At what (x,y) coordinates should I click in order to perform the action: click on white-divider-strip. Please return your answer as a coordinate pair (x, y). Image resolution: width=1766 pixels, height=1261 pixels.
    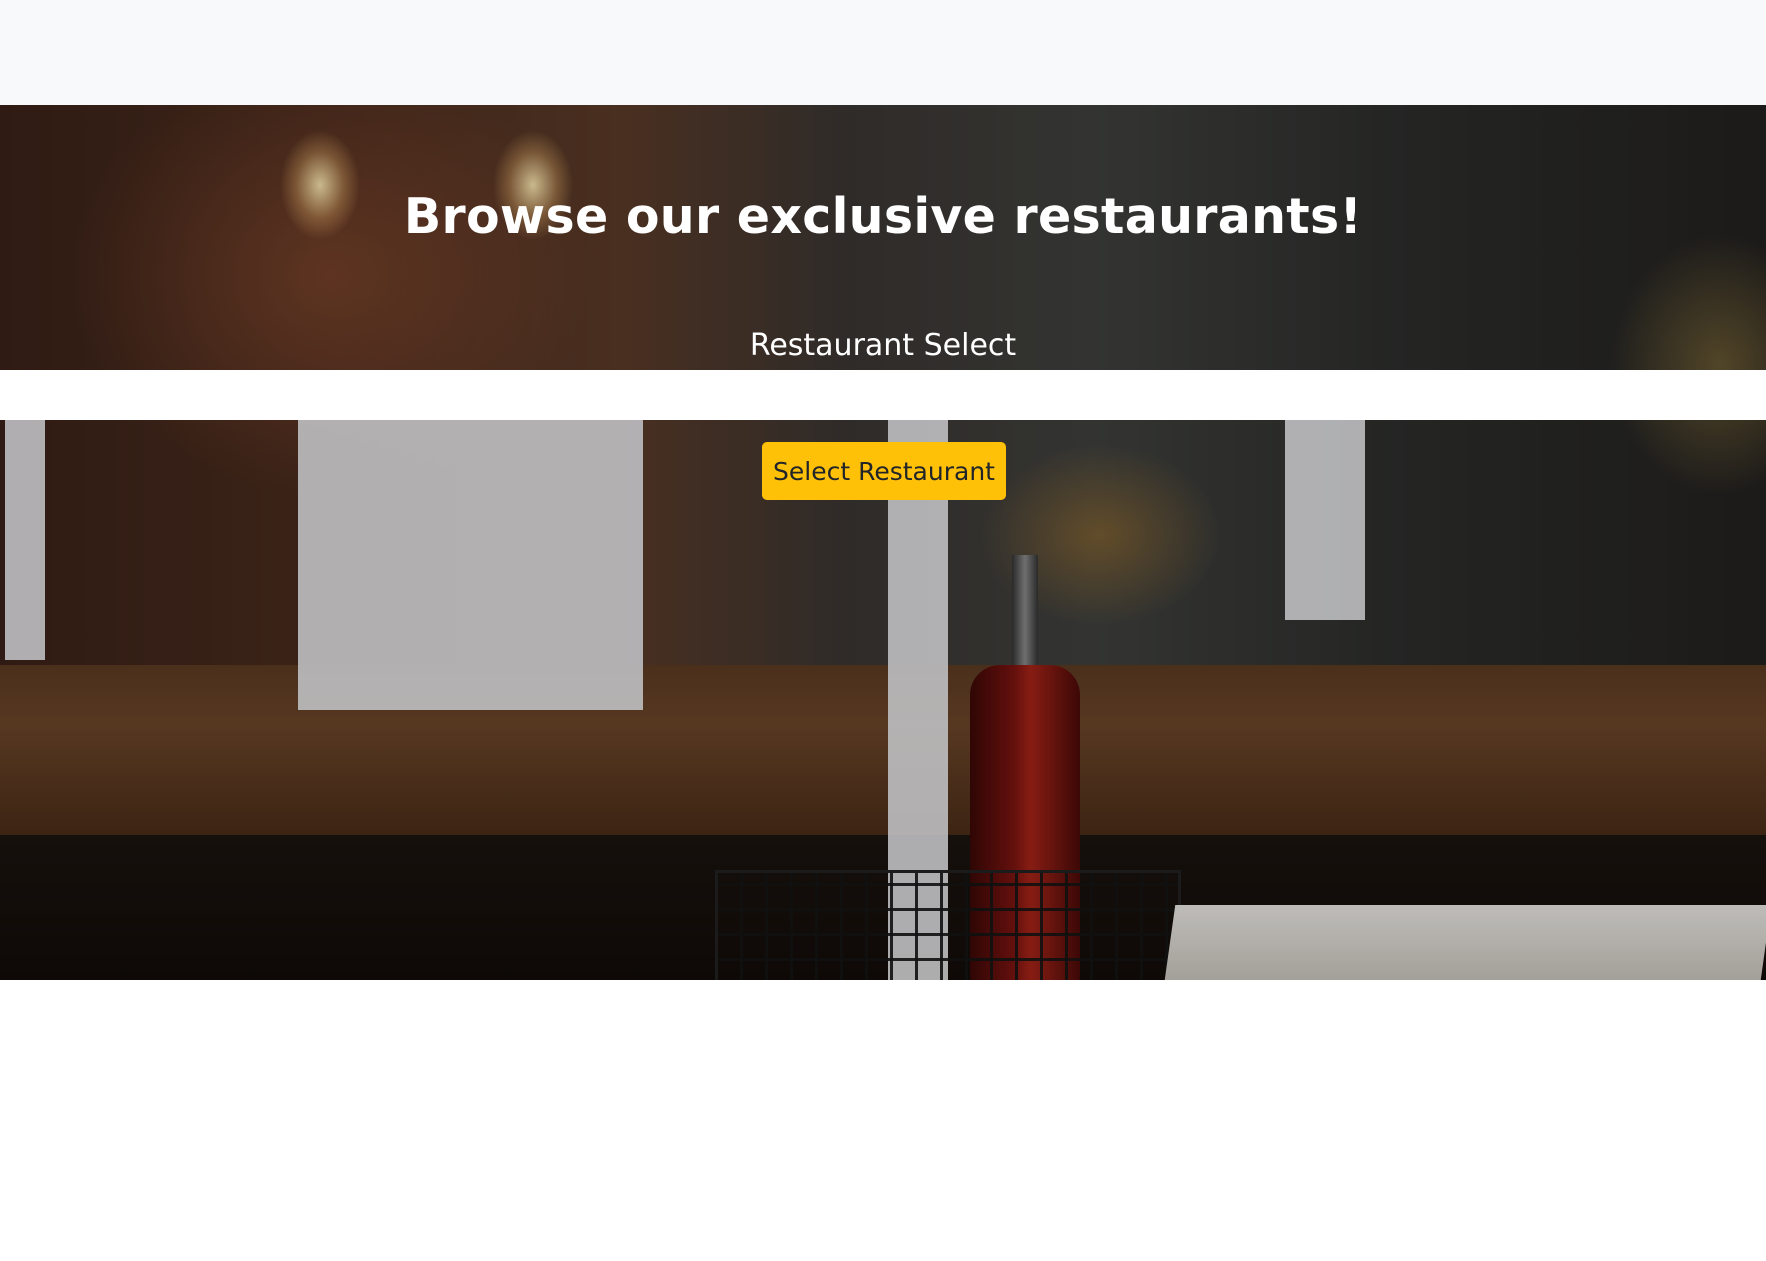
    Looking at the image, I should click on (883, 395).